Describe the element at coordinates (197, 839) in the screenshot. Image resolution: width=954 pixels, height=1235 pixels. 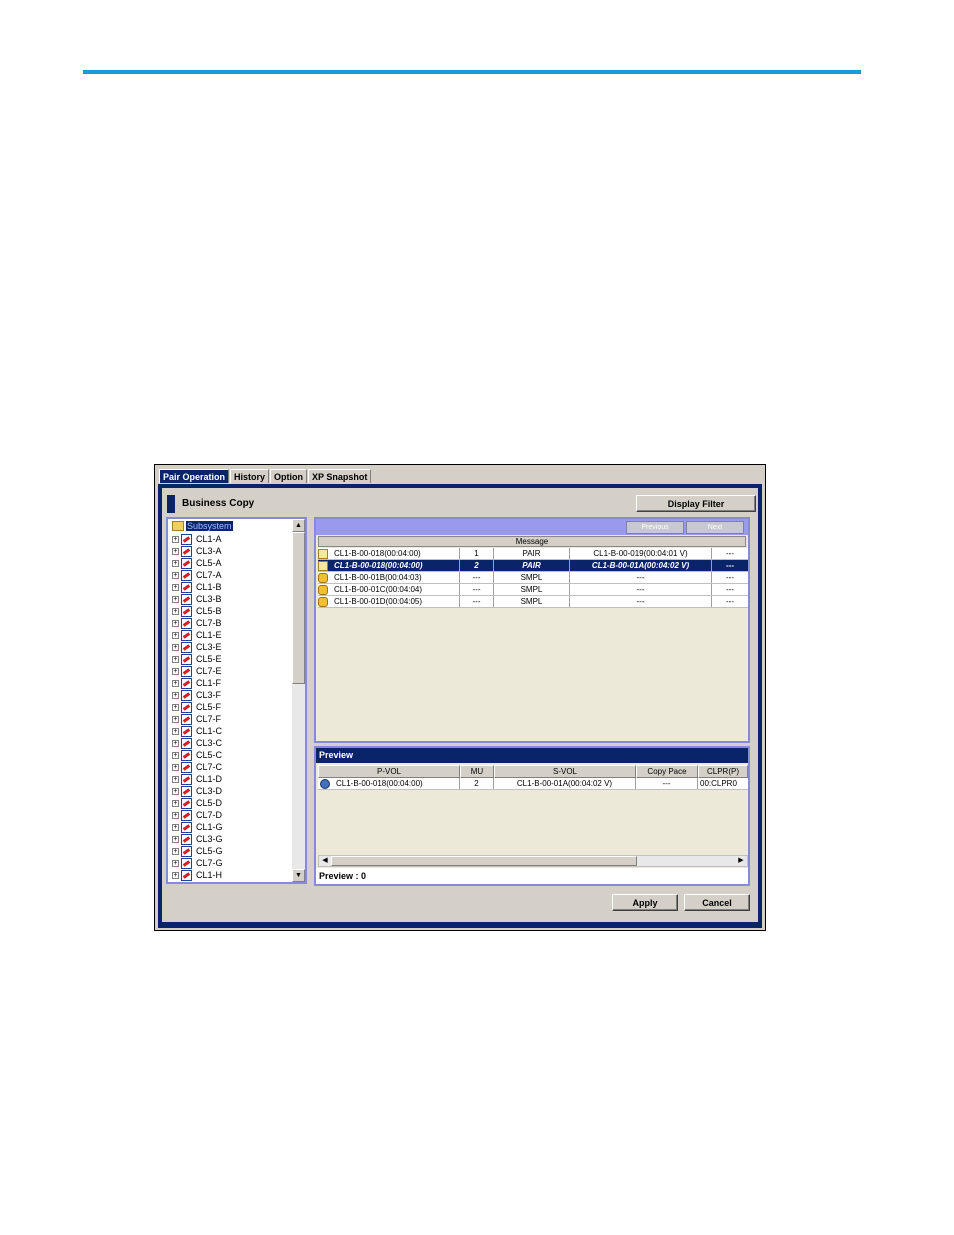
I see `tree-item: + CL3-G` at that location.